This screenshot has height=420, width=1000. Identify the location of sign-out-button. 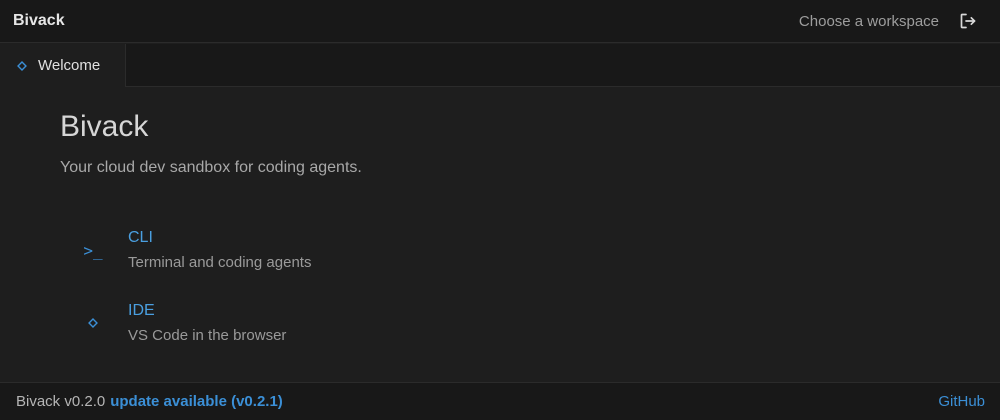
(968, 21).